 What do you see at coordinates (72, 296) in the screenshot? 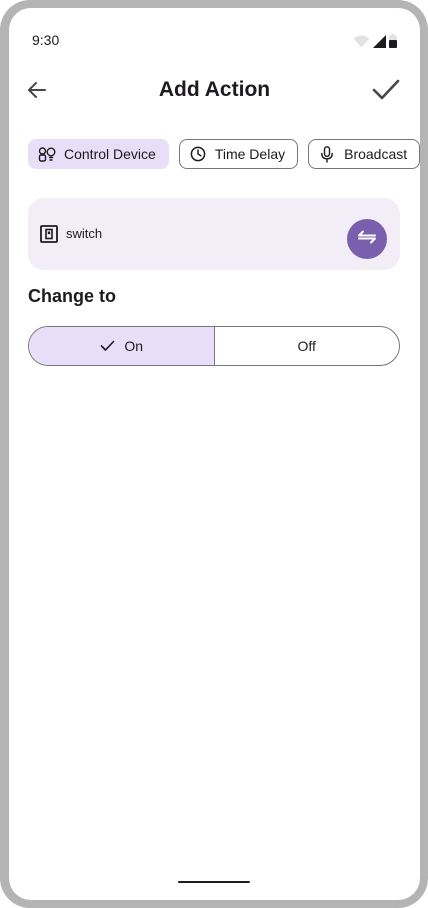
I see `change-to-title: Change to` at bounding box center [72, 296].